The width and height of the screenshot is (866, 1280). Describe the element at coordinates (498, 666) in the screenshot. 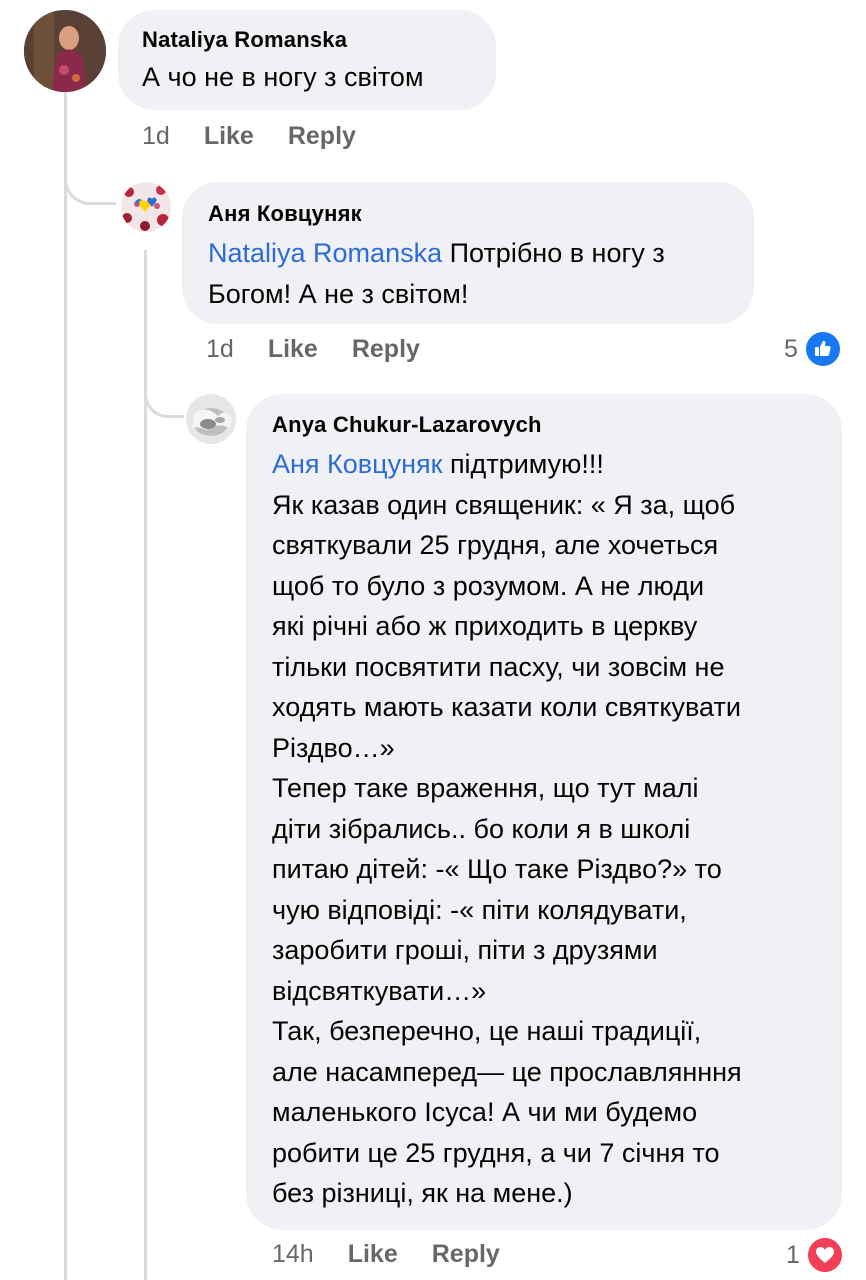

I see `comment-text-line: тільки посвятити пасху, чи зовсім не` at that location.